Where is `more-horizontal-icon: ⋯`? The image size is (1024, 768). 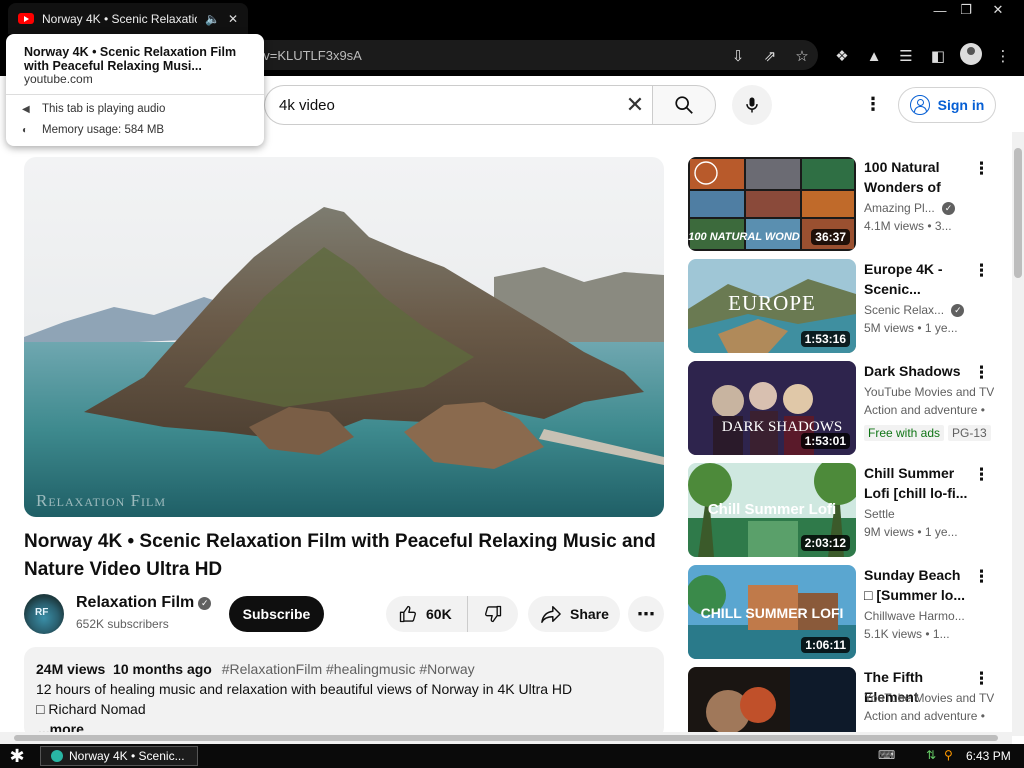 more-horizontal-icon: ⋯ is located at coordinates (646, 614).